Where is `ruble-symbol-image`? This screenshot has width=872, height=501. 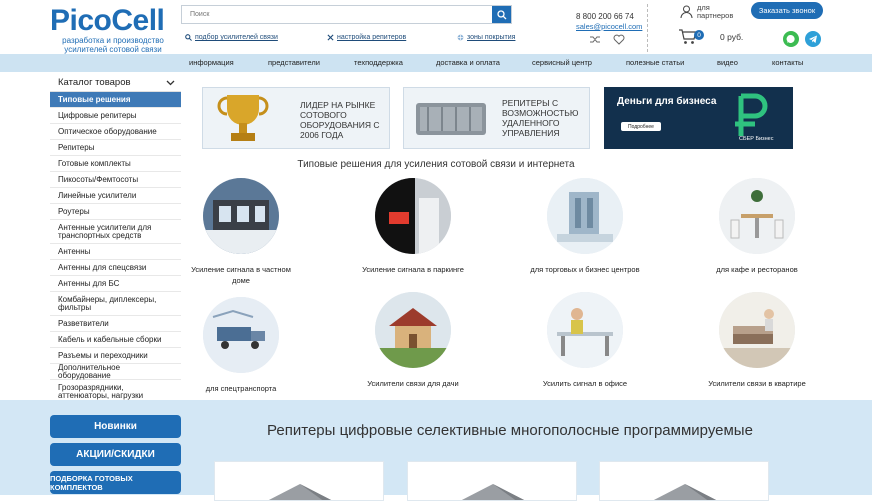 ruble-symbol-image is located at coordinates (751, 114).